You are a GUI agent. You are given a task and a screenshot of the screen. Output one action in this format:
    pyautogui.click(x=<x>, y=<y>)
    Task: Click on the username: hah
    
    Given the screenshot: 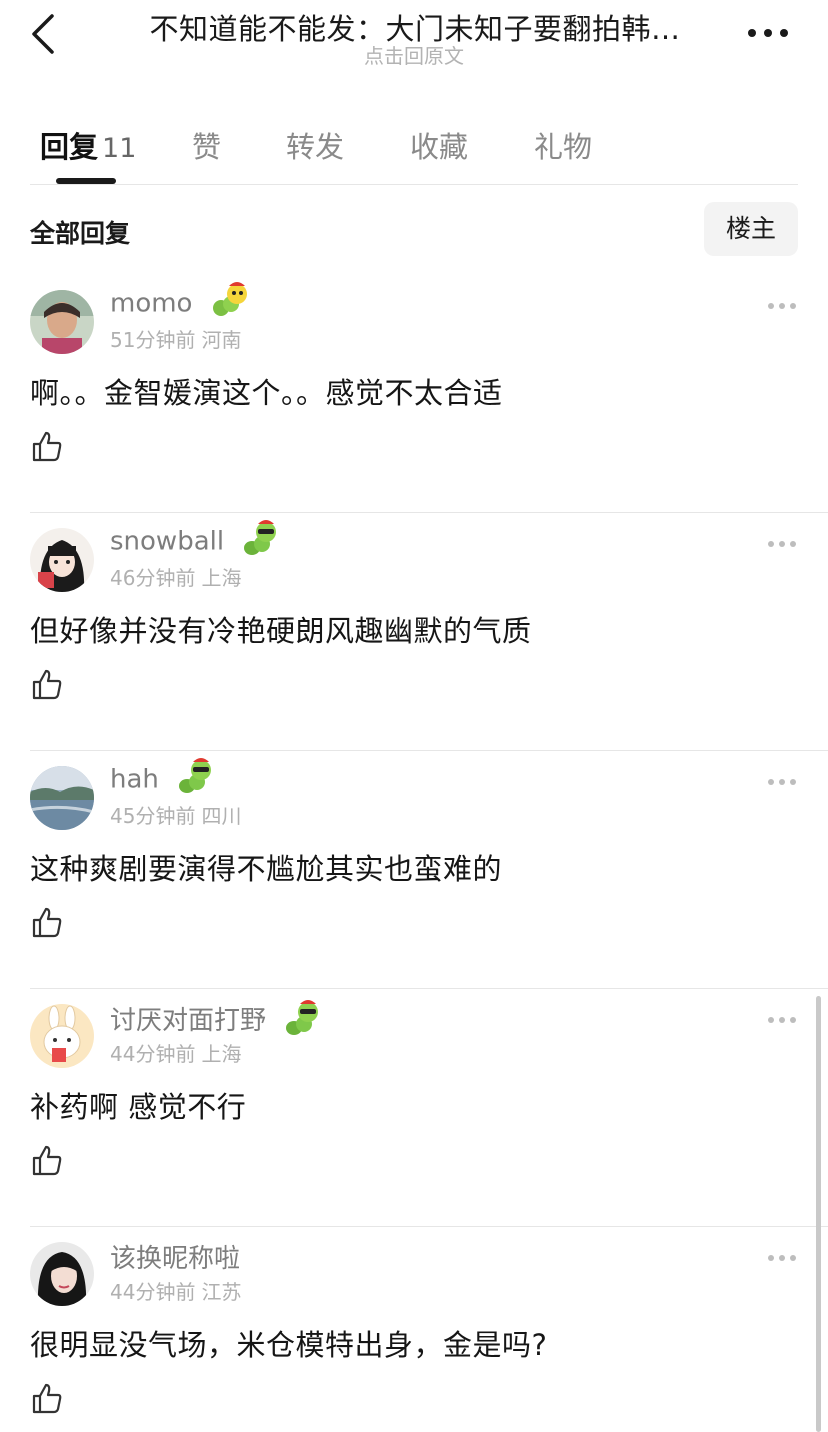 What is the action you would take?
    pyautogui.click(x=163, y=778)
    